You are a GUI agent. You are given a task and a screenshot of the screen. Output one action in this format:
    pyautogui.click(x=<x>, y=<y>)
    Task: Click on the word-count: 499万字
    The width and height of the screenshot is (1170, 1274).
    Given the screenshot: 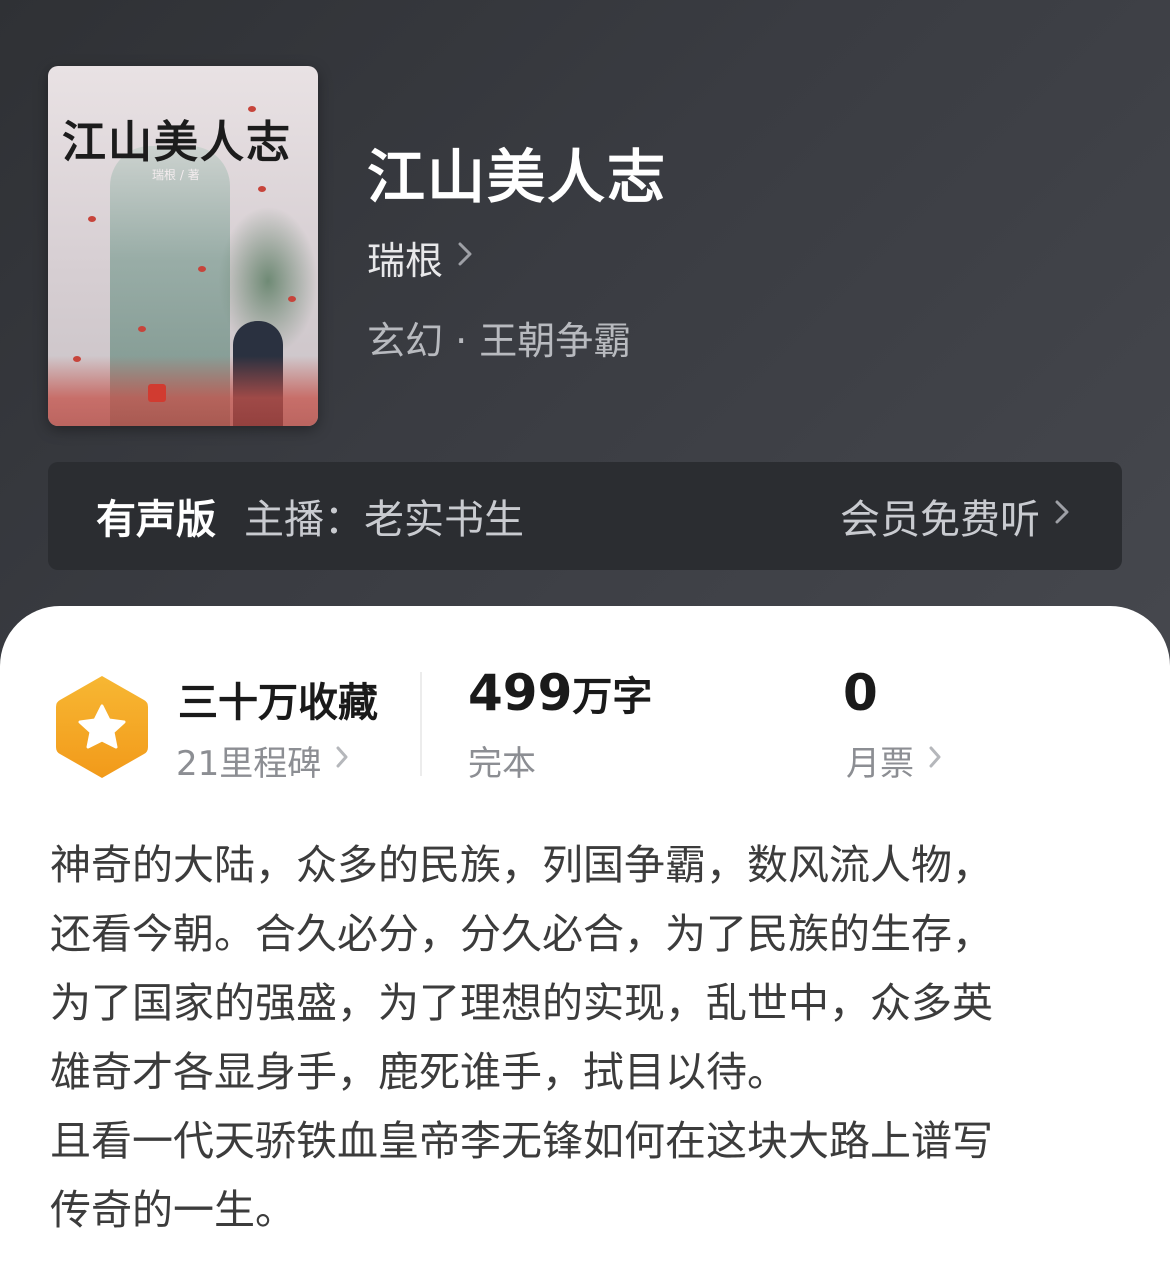 What is the action you would take?
    pyautogui.click(x=560, y=693)
    